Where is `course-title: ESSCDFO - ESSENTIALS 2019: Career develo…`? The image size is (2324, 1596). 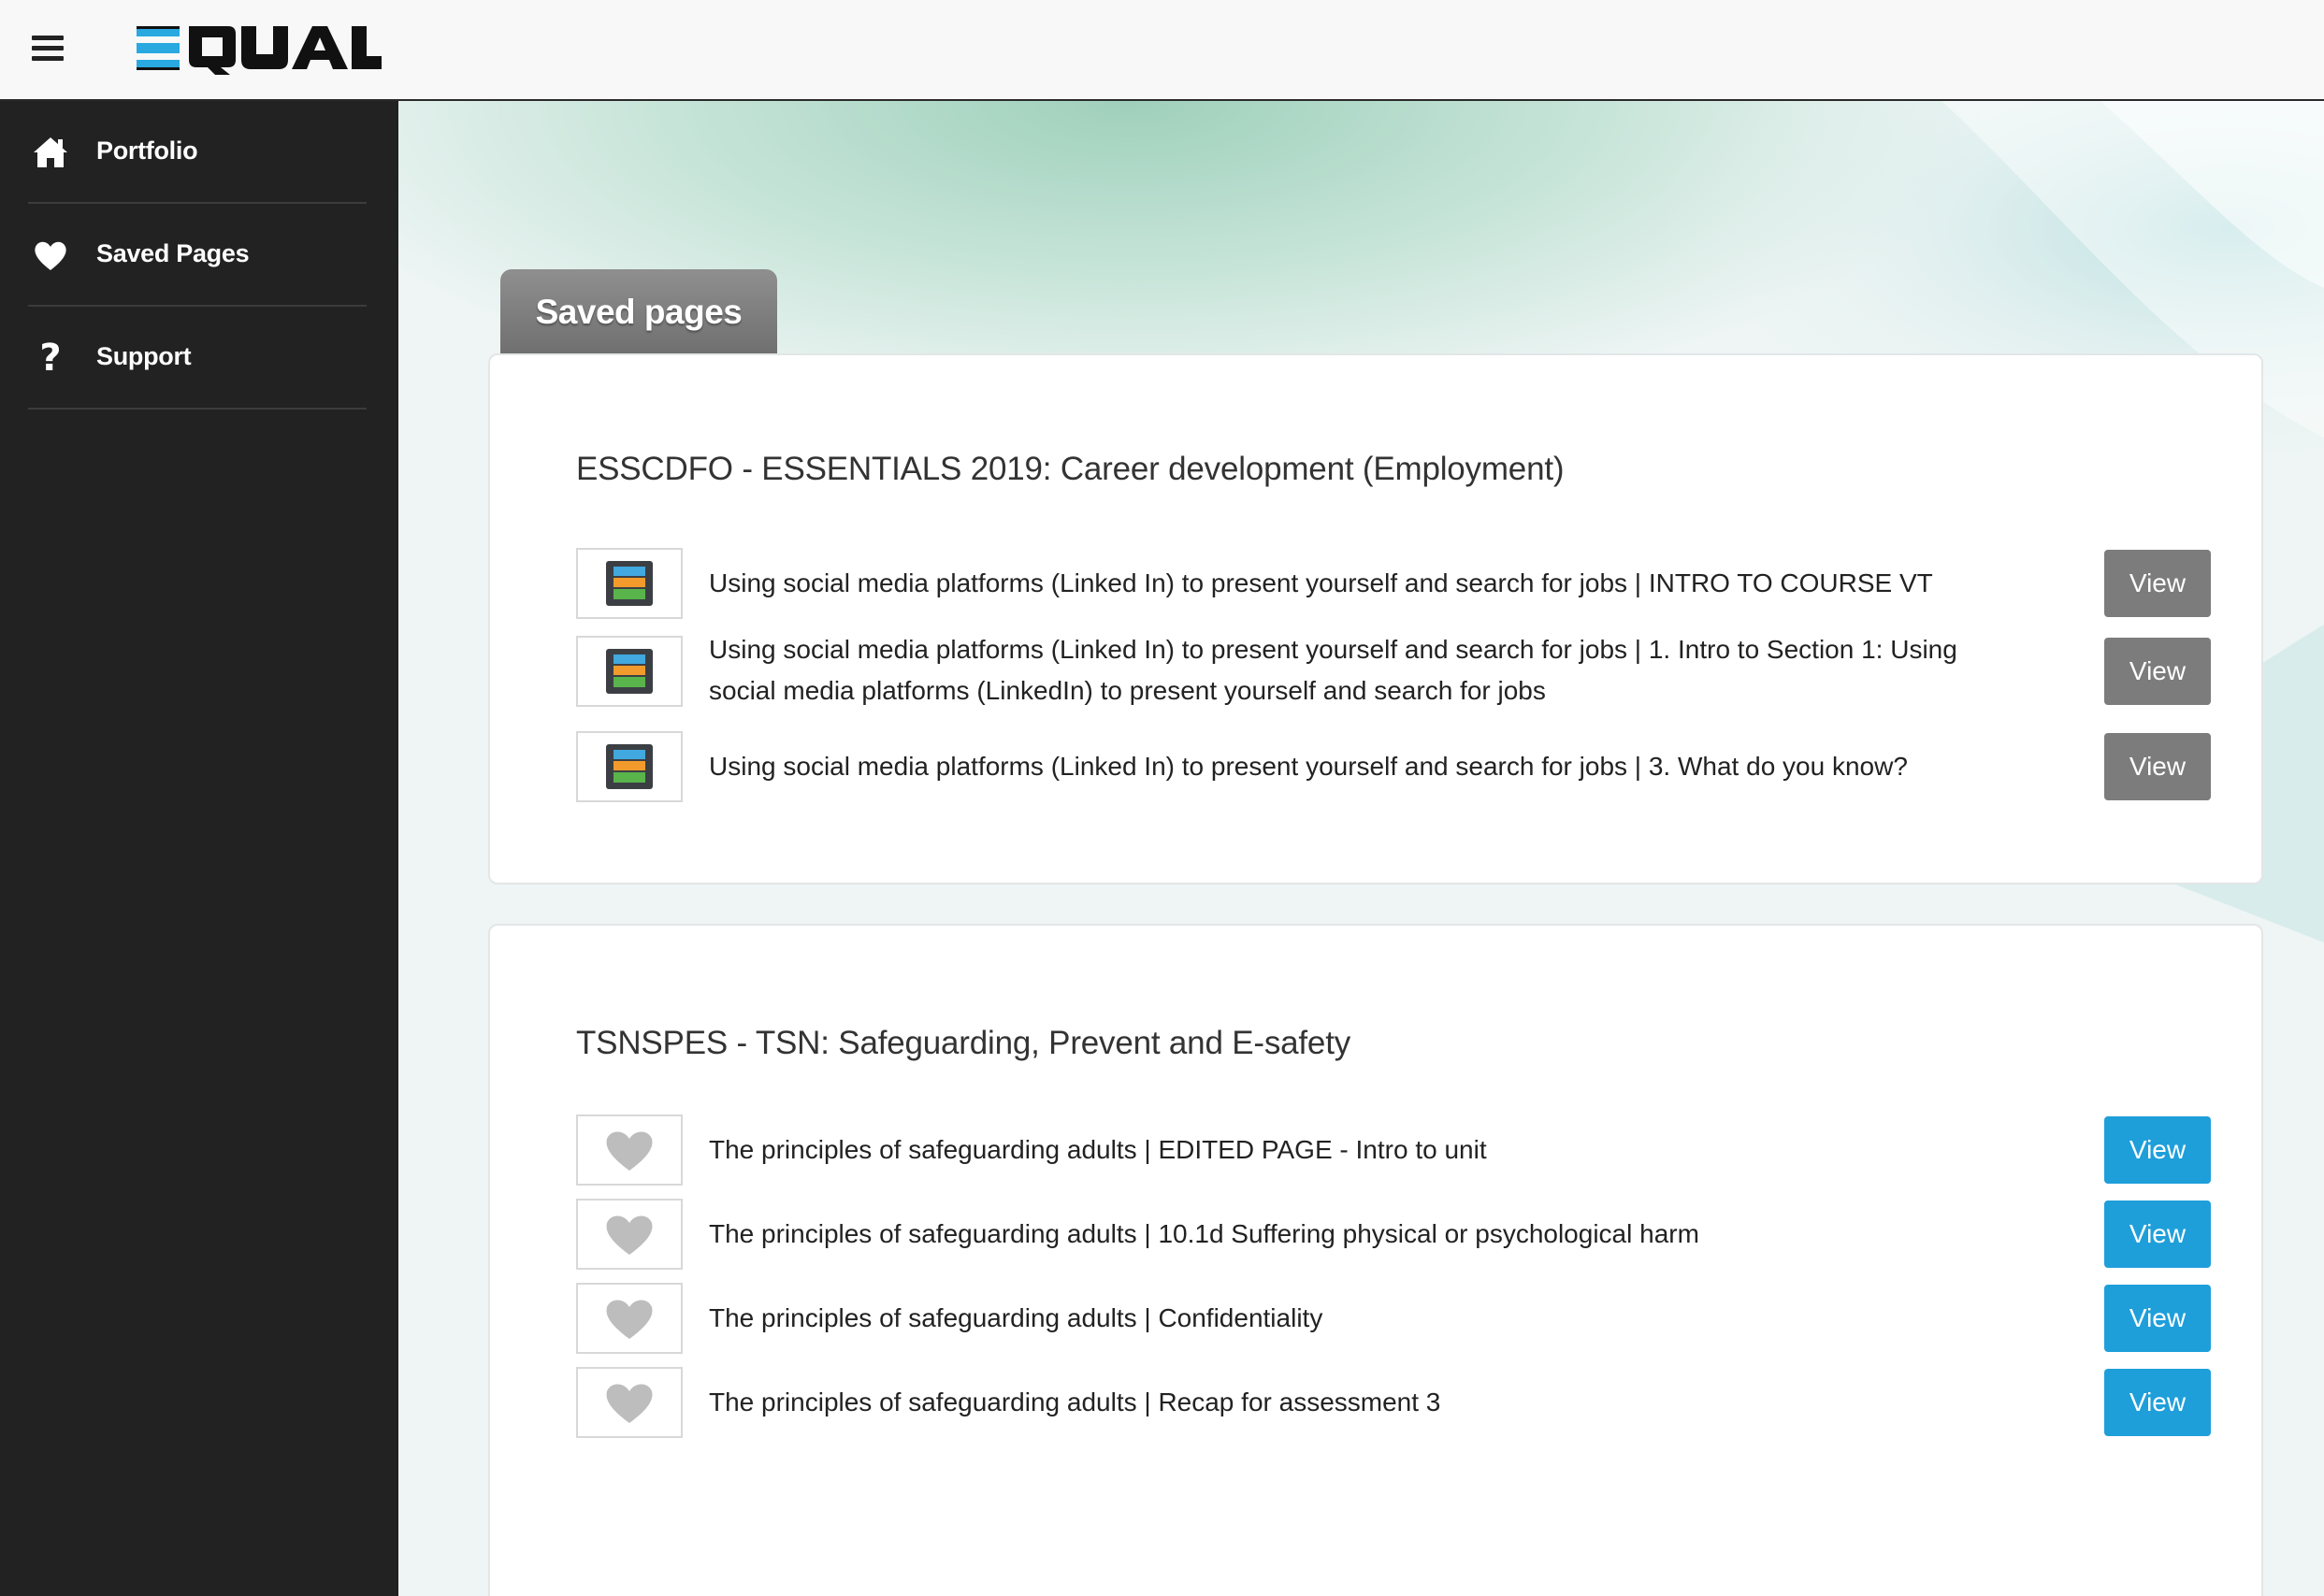
course-title: ESSCDFO - ESSENTIALS 2019: Career develo… is located at coordinates (1070, 469).